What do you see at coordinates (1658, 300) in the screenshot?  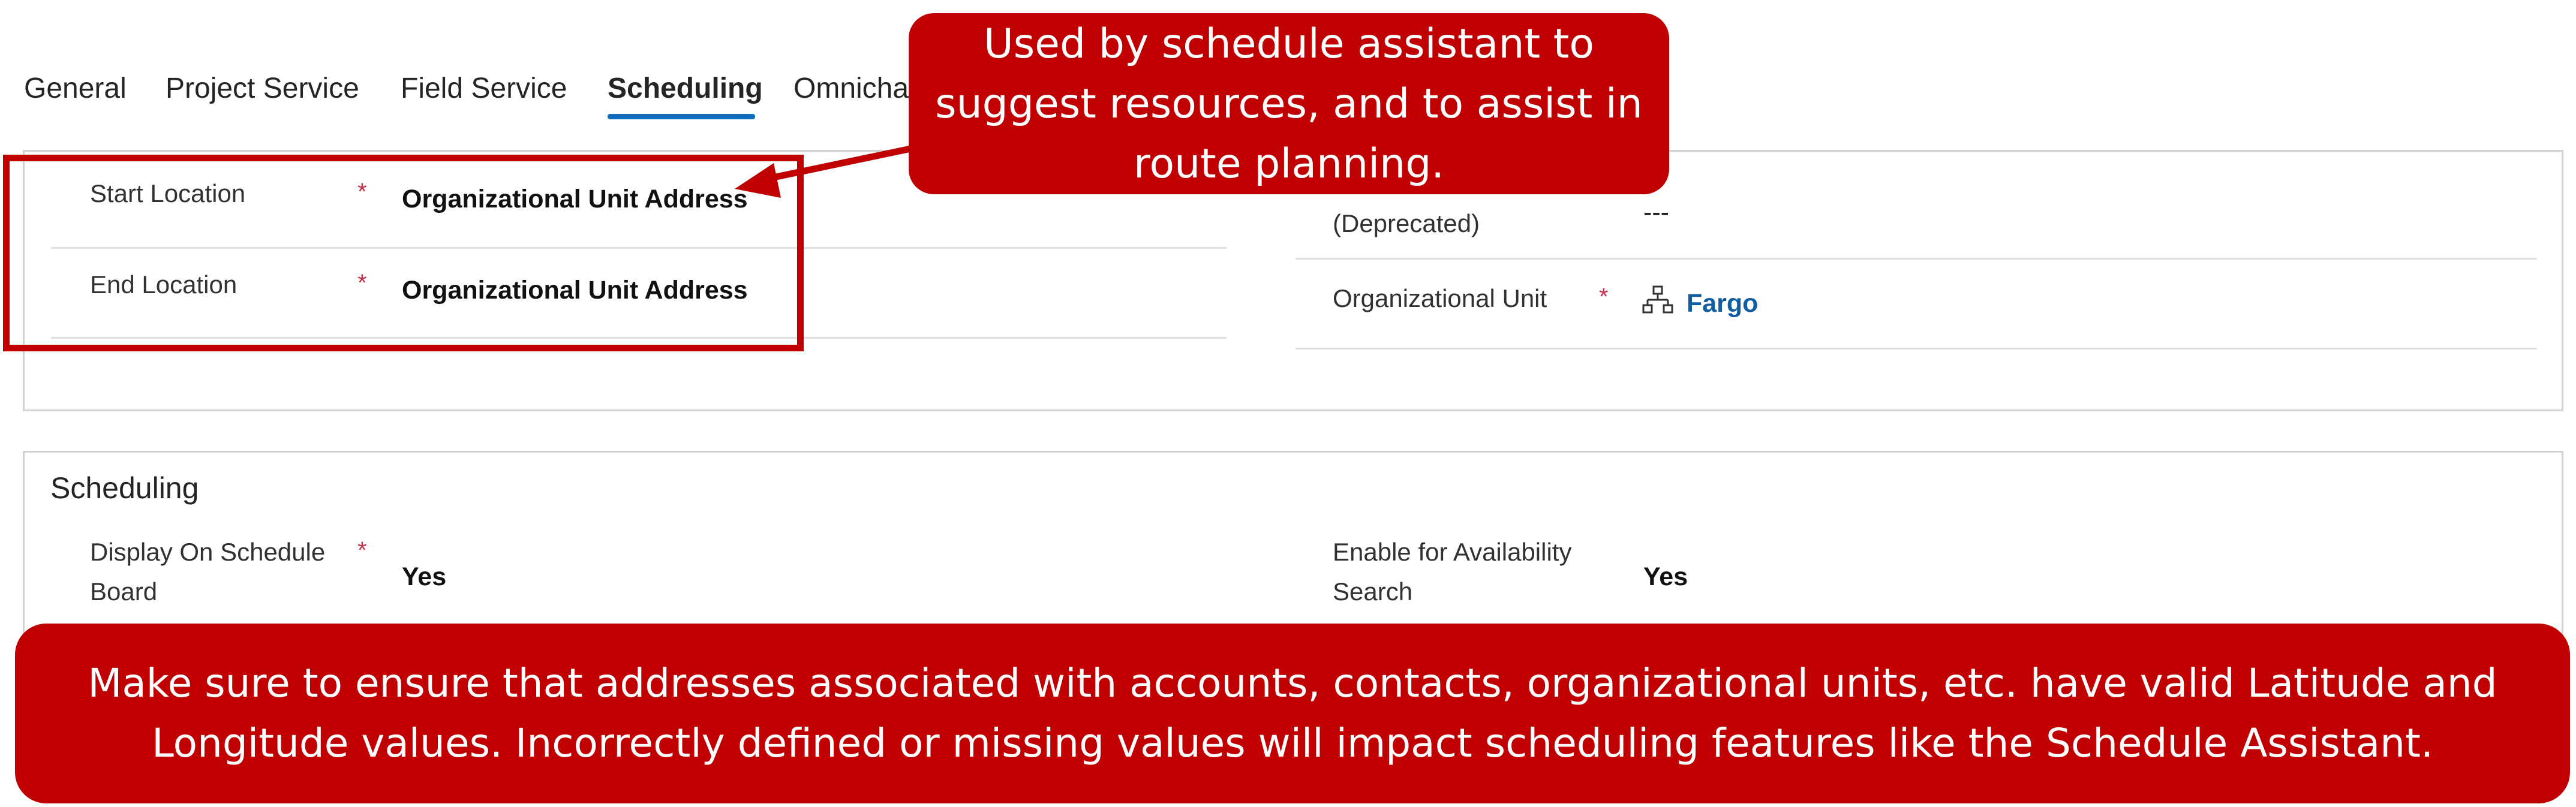 I see `org-hierarchy-icon` at bounding box center [1658, 300].